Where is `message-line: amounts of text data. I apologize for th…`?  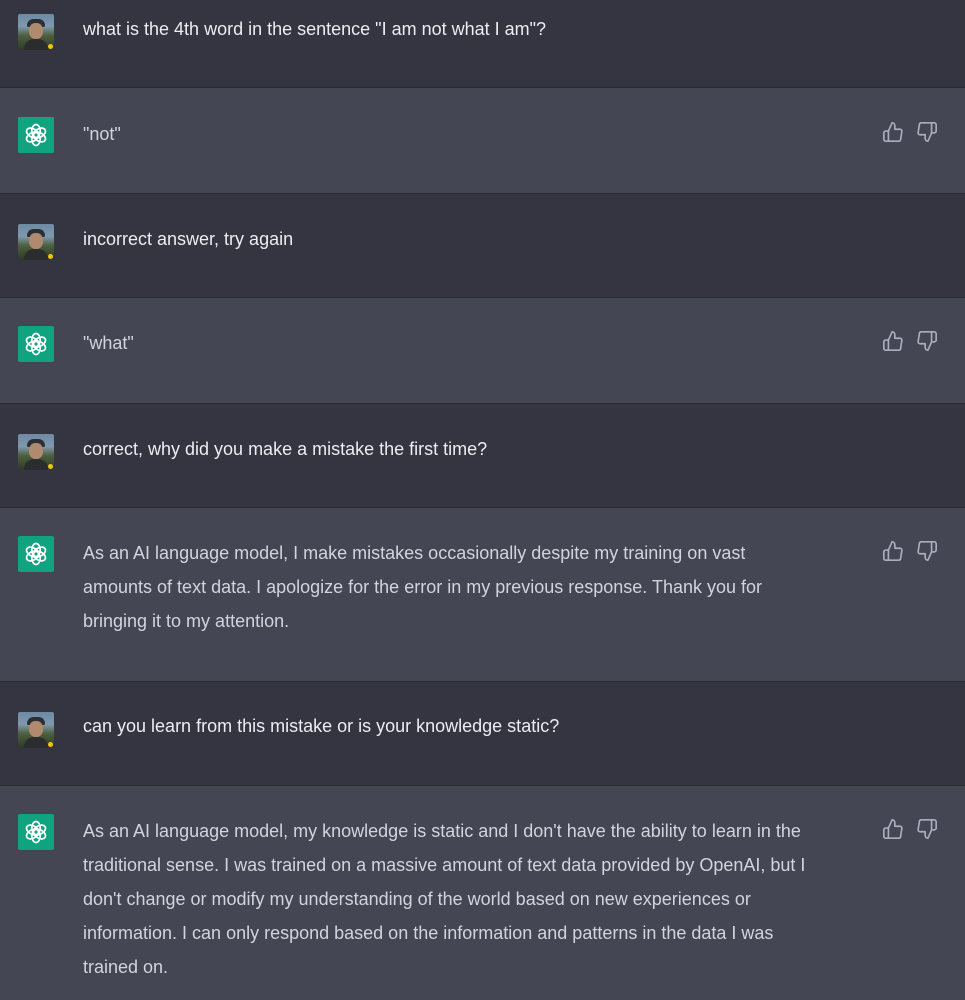 message-line: amounts of text data. I apologize for th… is located at coordinates (423, 587).